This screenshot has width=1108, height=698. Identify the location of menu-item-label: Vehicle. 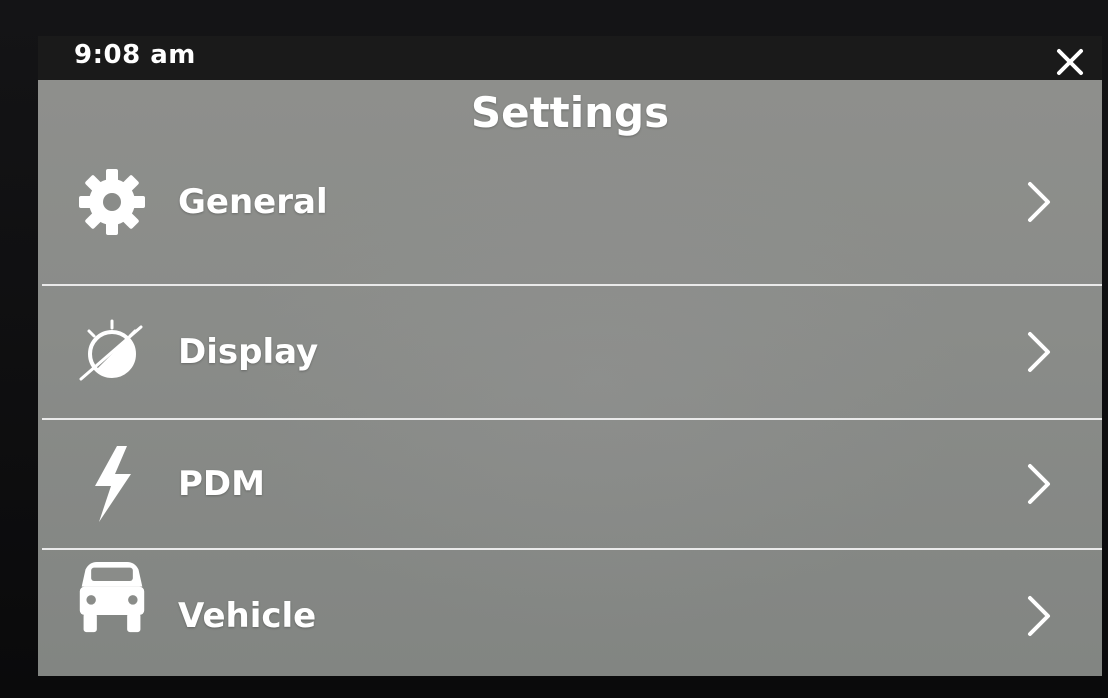
(247, 616).